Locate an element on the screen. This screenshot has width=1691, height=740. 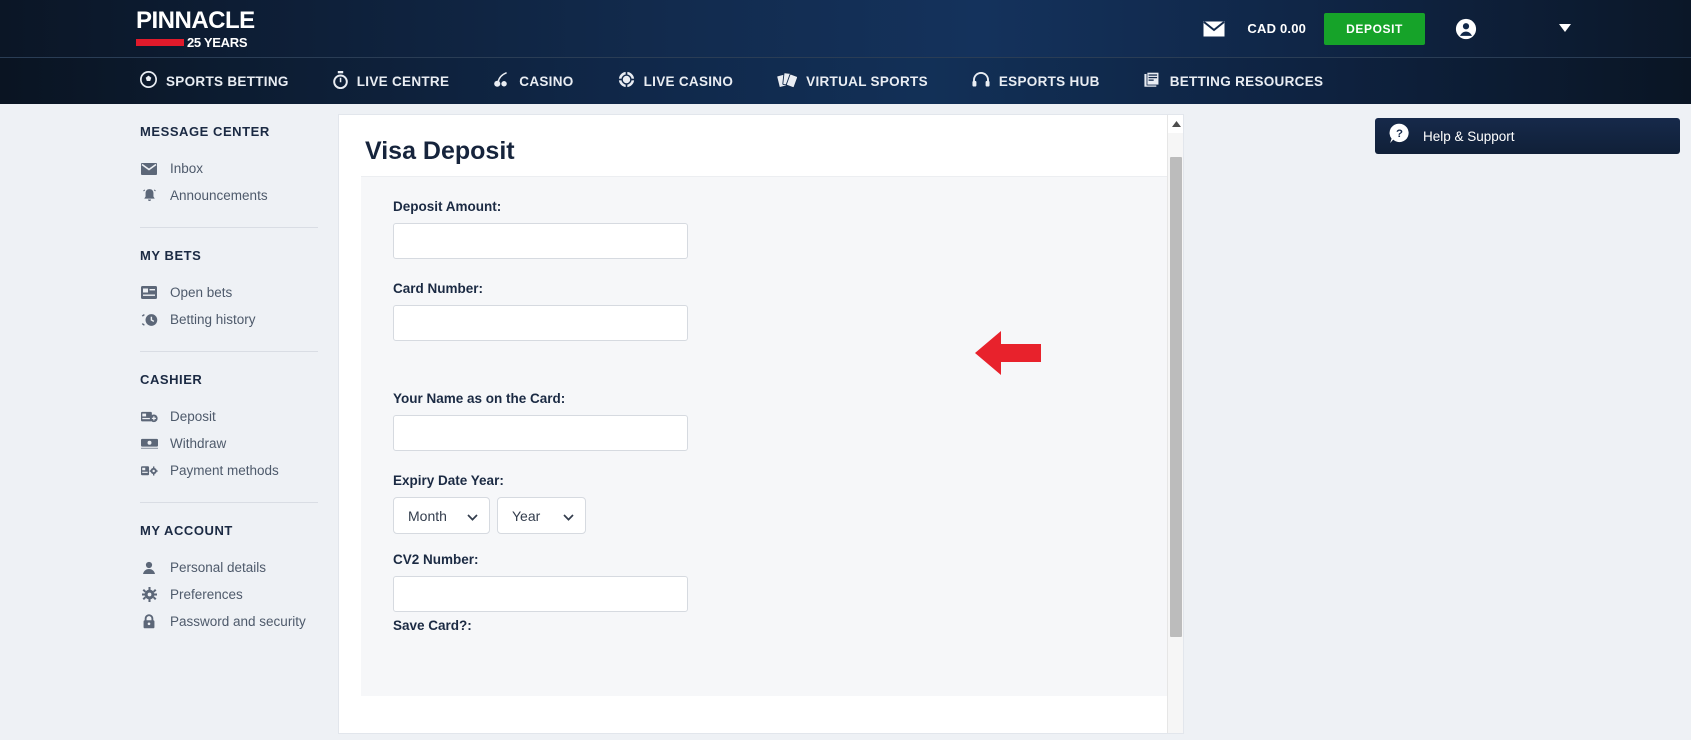
nav-label: LIVE CASINO is located at coordinates (688, 81).